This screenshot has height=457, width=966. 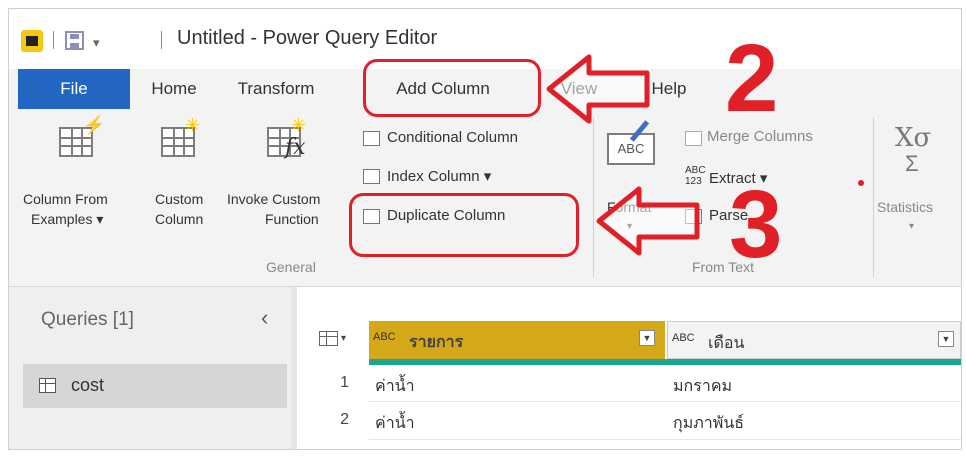 I want to click on collapse-pane-icon: ‹, so click(x=264, y=318).